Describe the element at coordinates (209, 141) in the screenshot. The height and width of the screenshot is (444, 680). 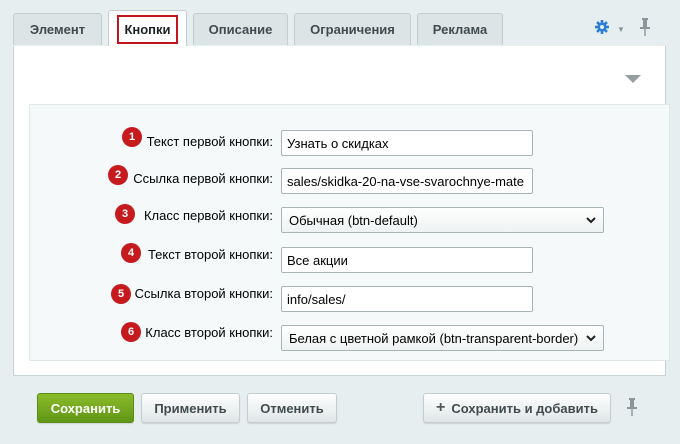
I see `field-label: Текст первой кнопки:` at that location.